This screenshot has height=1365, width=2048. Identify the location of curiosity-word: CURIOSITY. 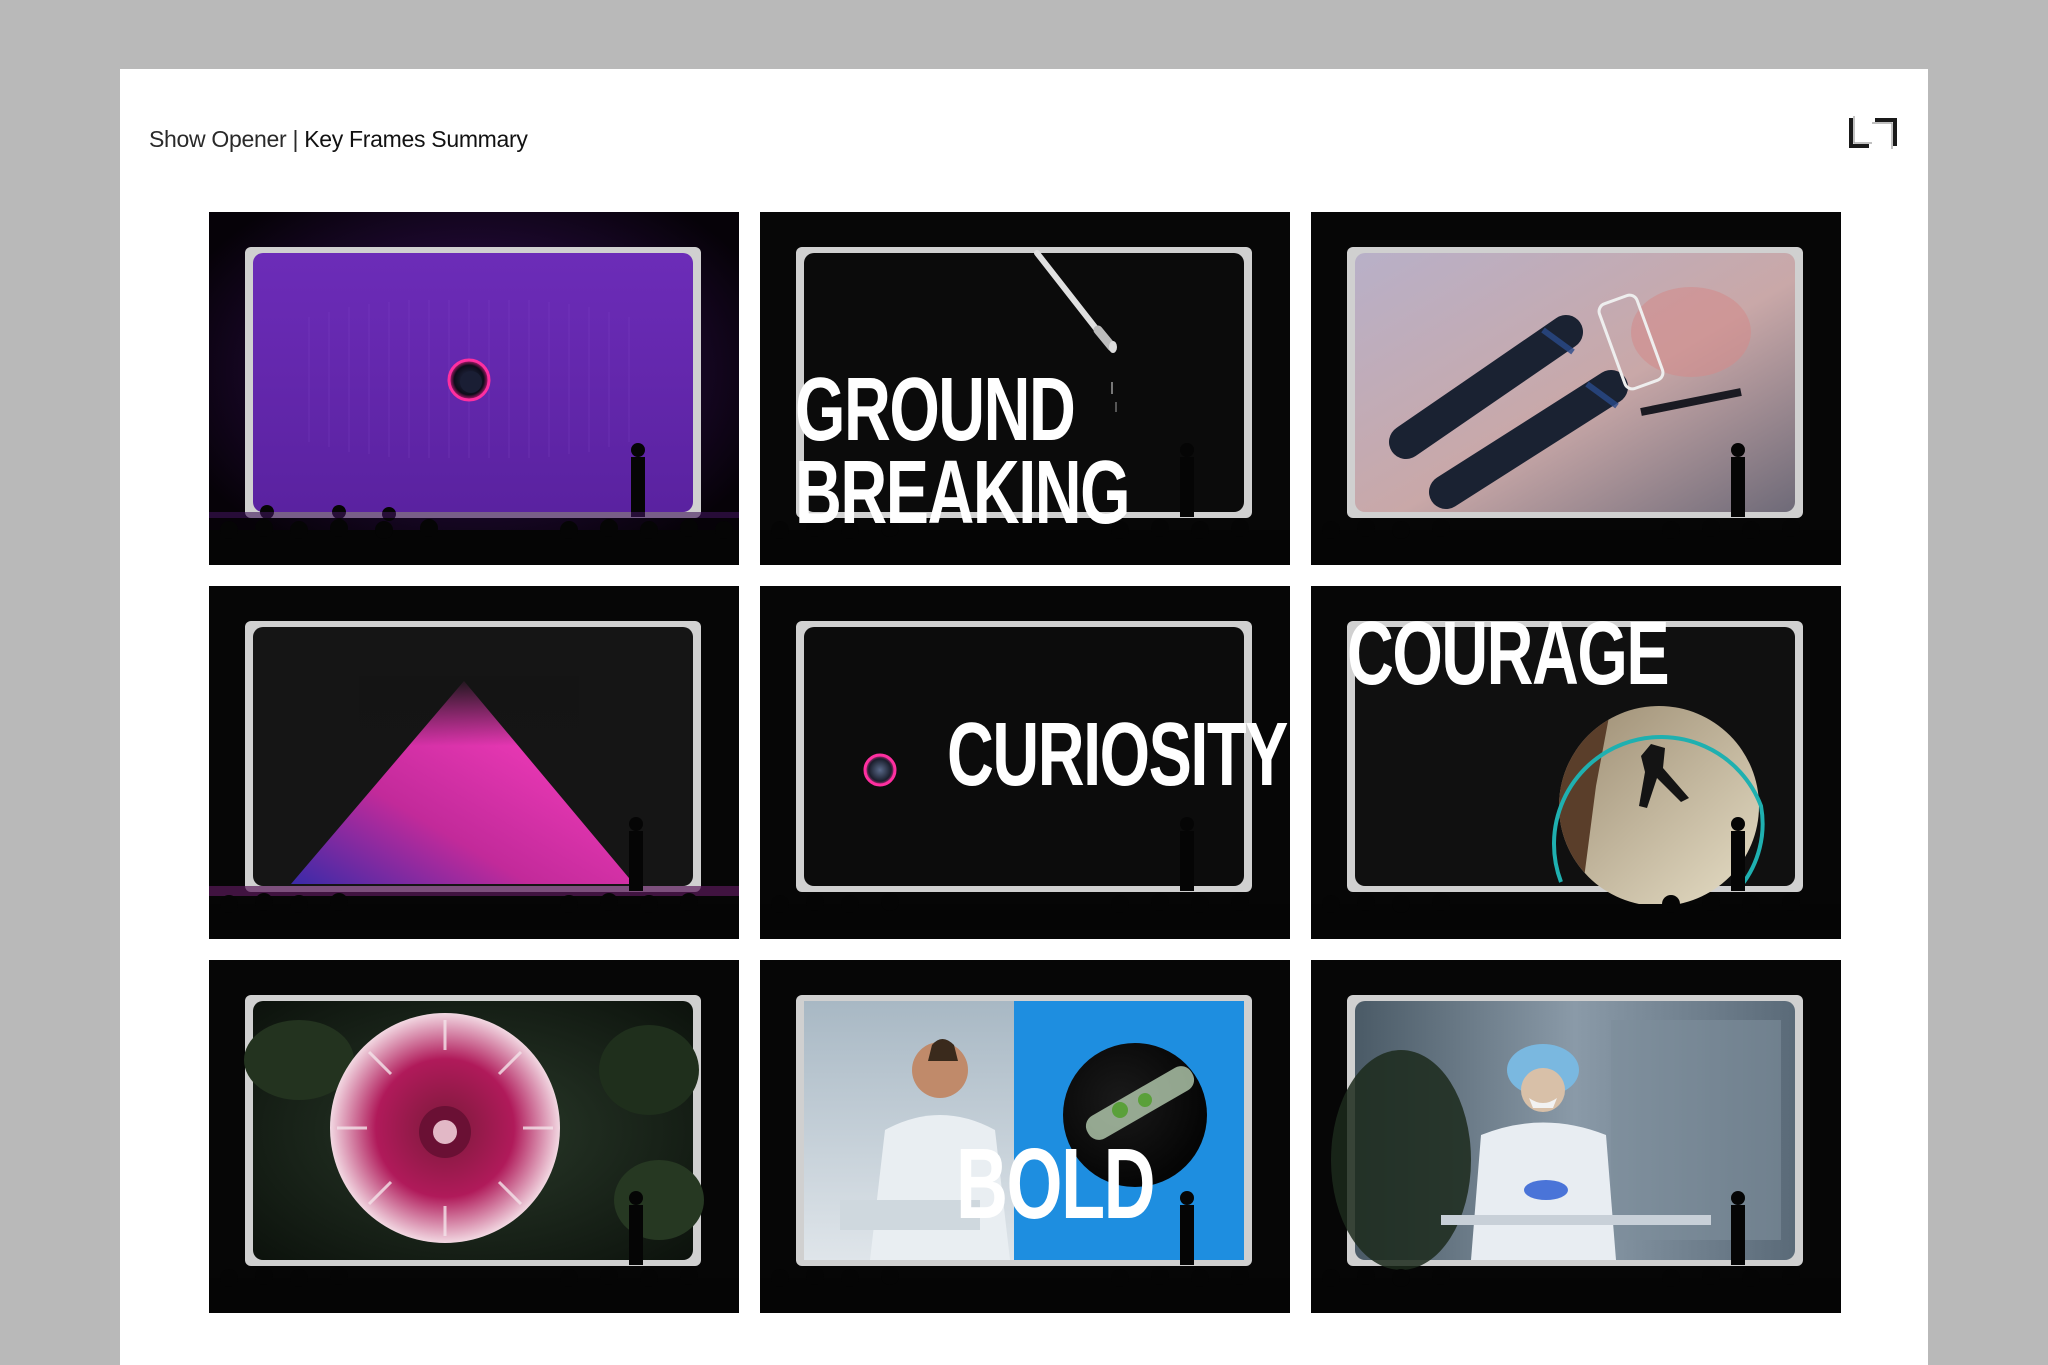
(1117, 755).